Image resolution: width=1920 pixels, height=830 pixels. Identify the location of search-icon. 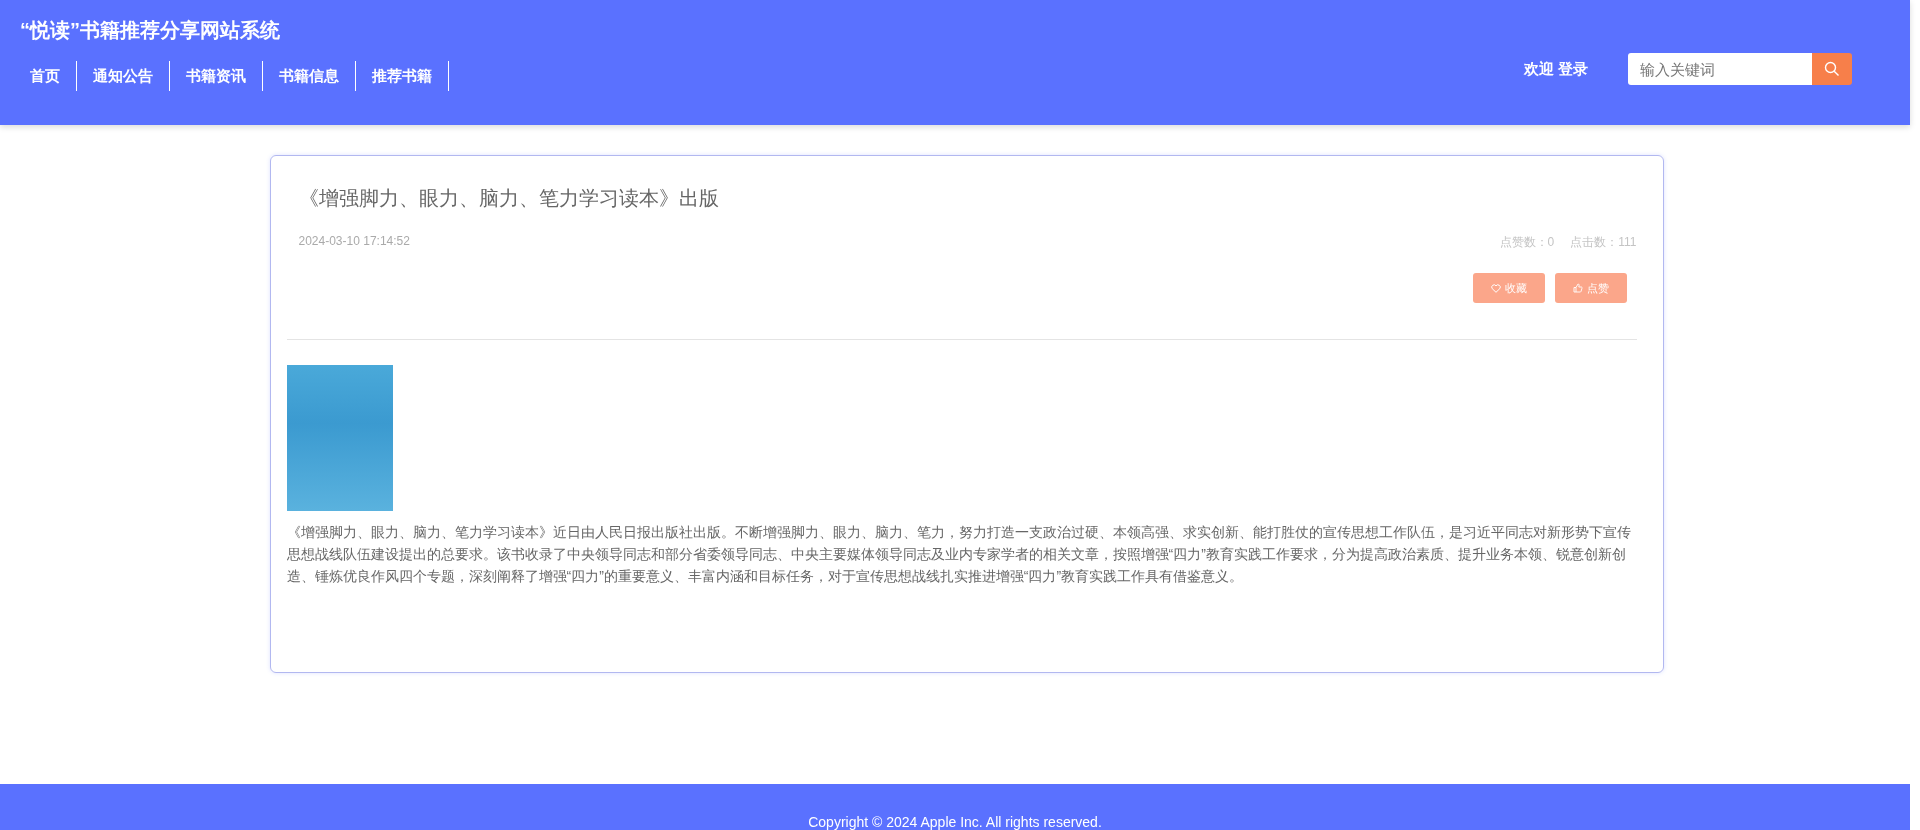
(1832, 69).